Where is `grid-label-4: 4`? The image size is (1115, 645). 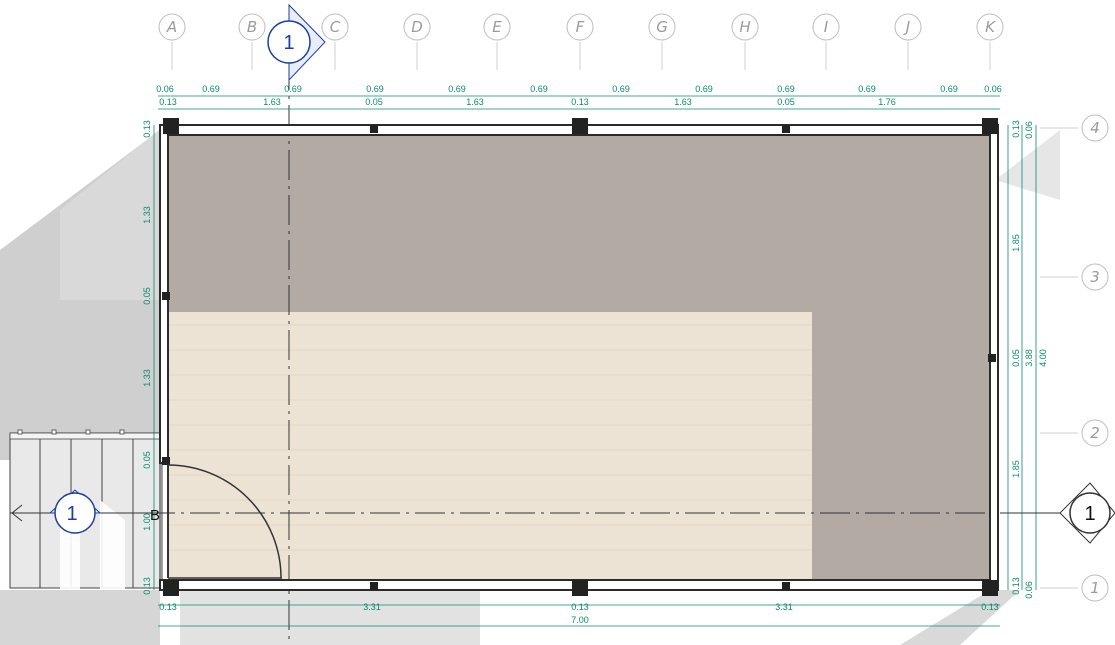 grid-label-4: 4 is located at coordinates (1095, 128).